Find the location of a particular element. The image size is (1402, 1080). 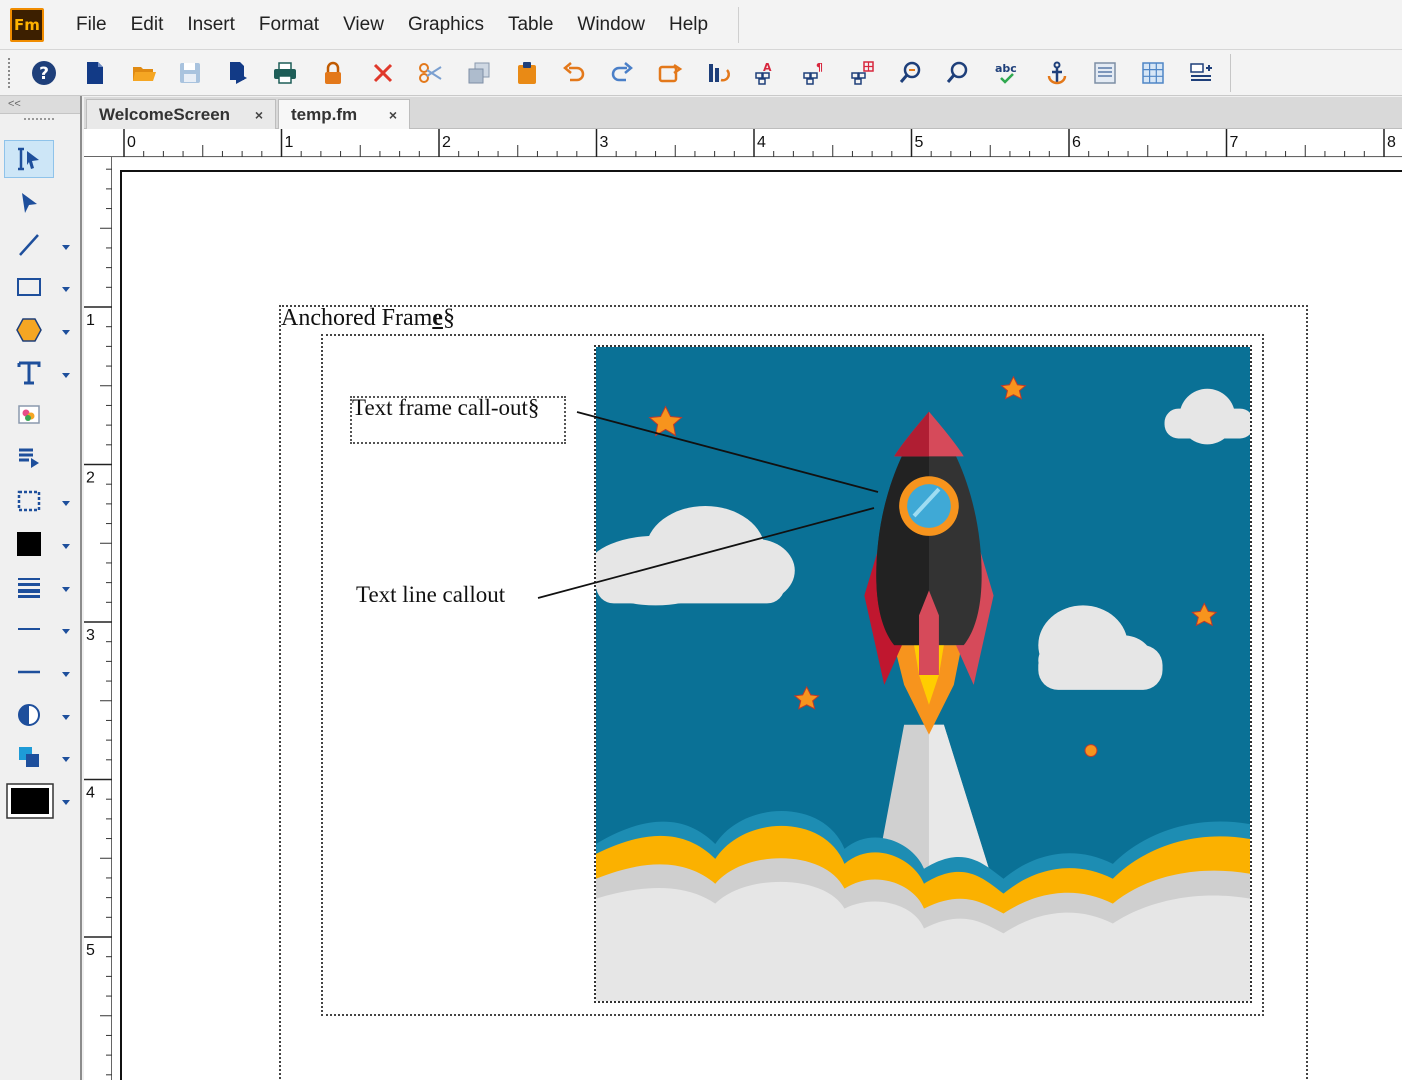

character-format-icon: A is located at coordinates (767, 73).